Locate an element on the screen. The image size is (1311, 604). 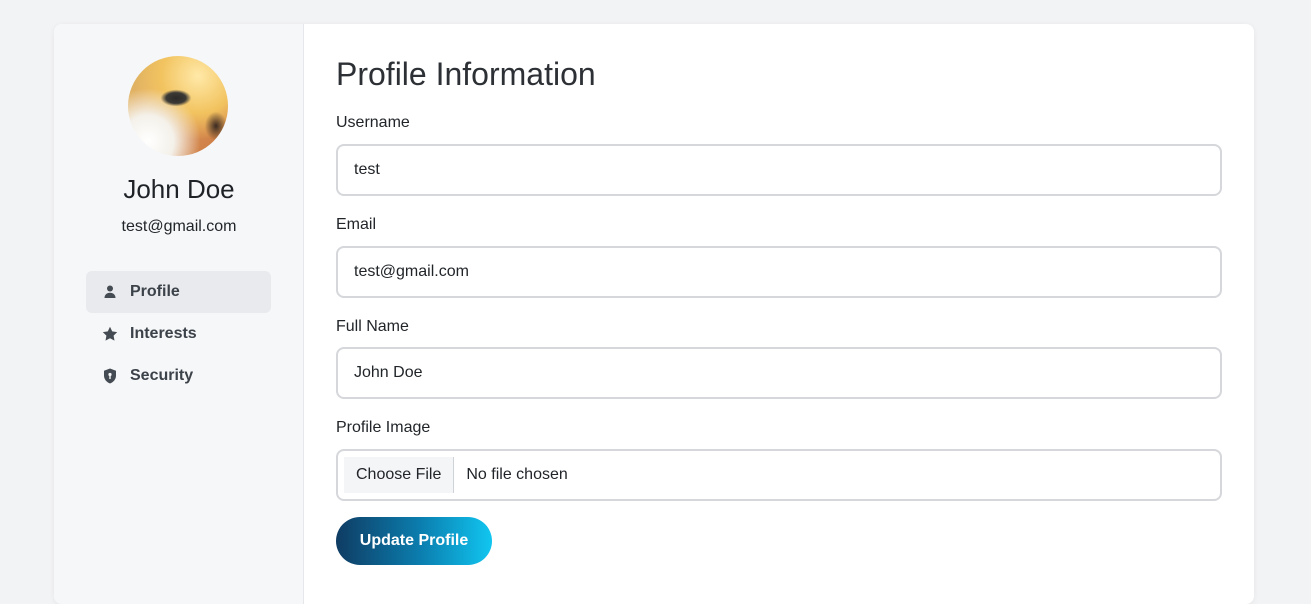
avatar is located at coordinates (178, 106).